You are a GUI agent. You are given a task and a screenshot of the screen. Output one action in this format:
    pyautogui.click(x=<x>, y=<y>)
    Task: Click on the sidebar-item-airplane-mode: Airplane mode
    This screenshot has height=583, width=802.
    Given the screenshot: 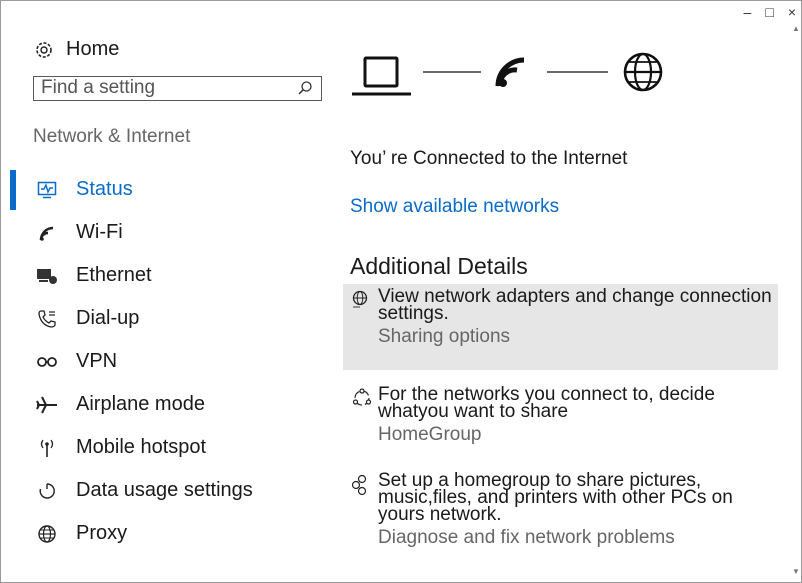 What is the action you would take?
    pyautogui.click(x=160, y=404)
    